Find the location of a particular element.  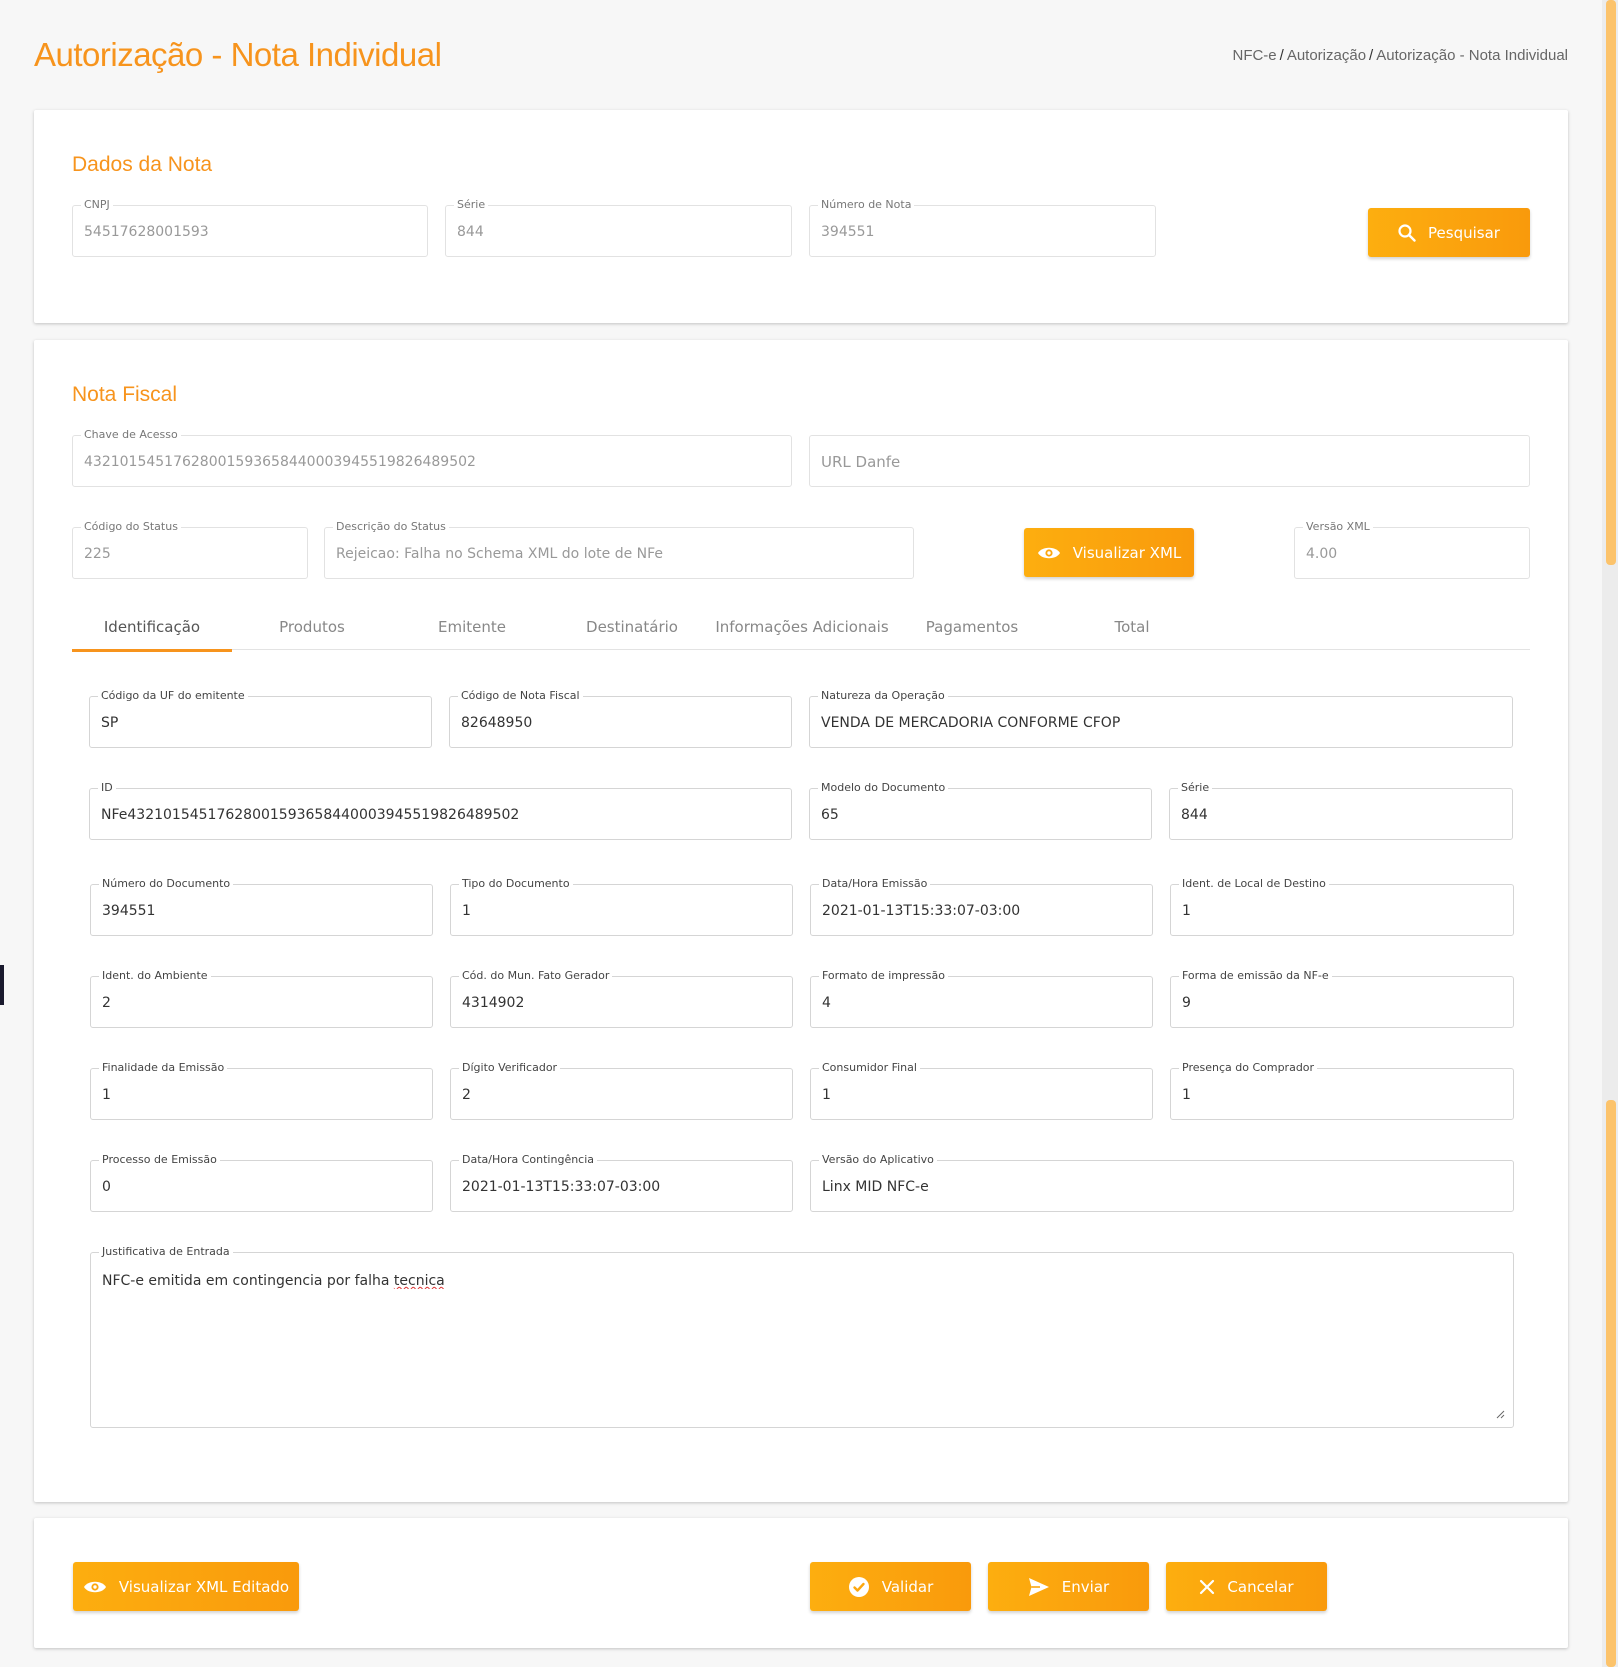

digito-verificador-label: Dígito Verificador is located at coordinates (510, 1068).